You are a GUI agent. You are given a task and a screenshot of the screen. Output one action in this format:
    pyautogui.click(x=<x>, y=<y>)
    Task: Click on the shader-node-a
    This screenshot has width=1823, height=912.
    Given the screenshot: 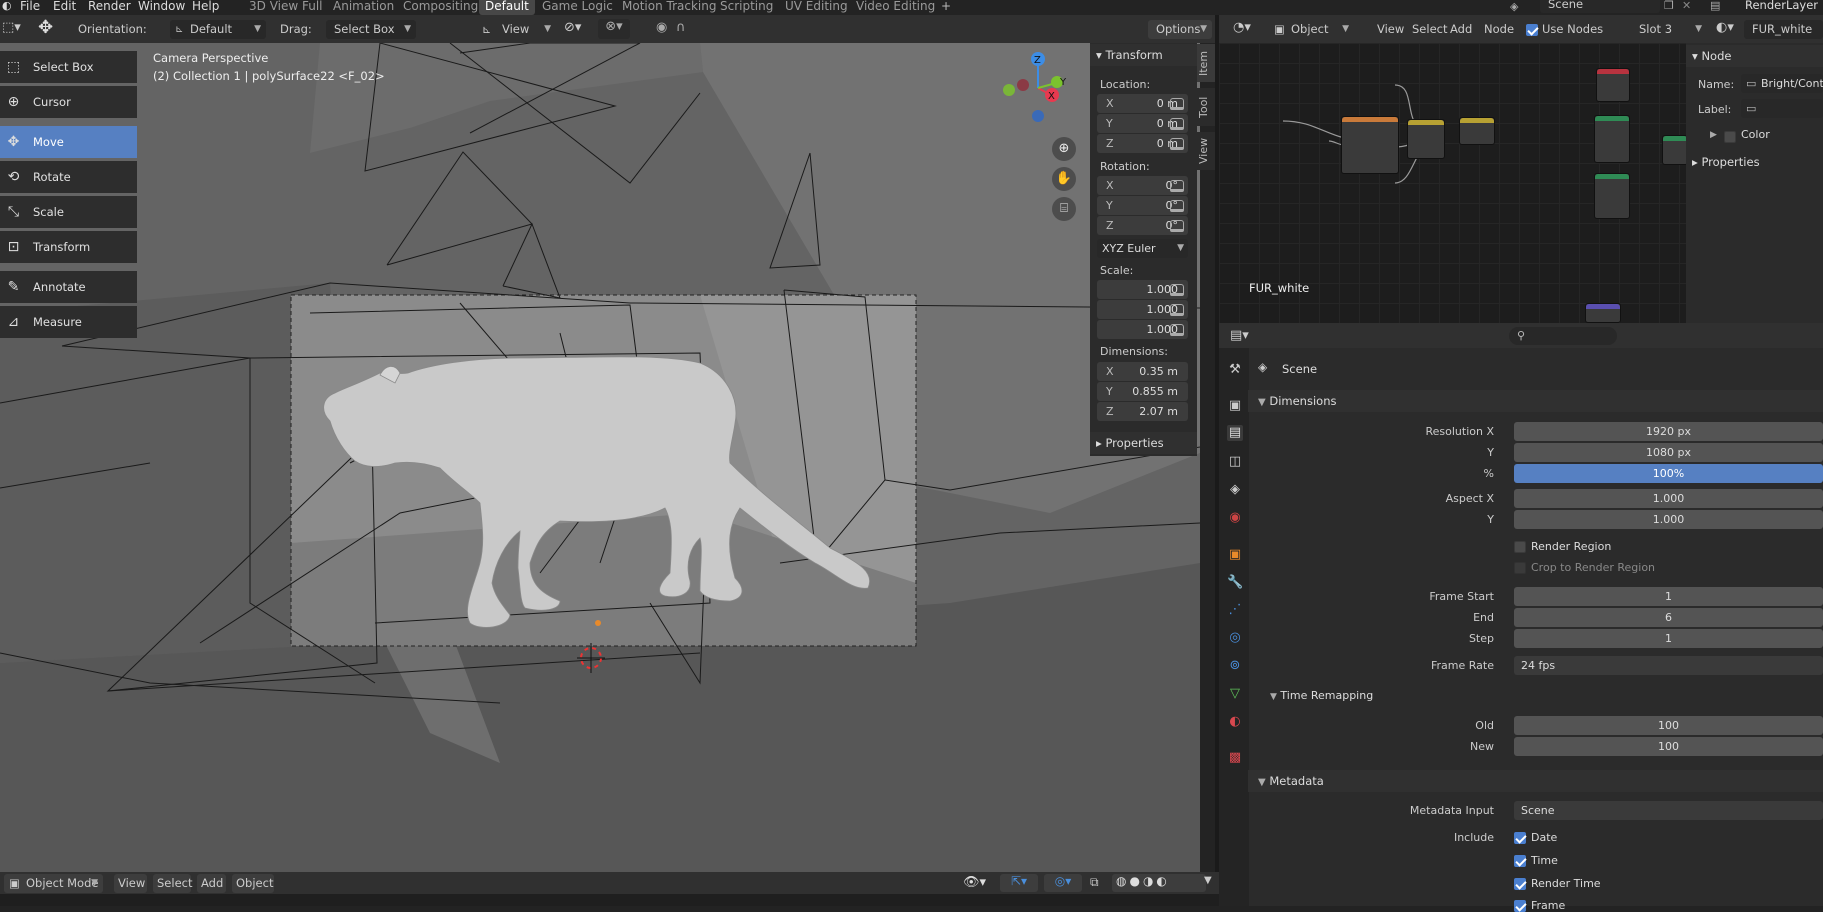 What is the action you would take?
    pyautogui.click(x=1612, y=139)
    